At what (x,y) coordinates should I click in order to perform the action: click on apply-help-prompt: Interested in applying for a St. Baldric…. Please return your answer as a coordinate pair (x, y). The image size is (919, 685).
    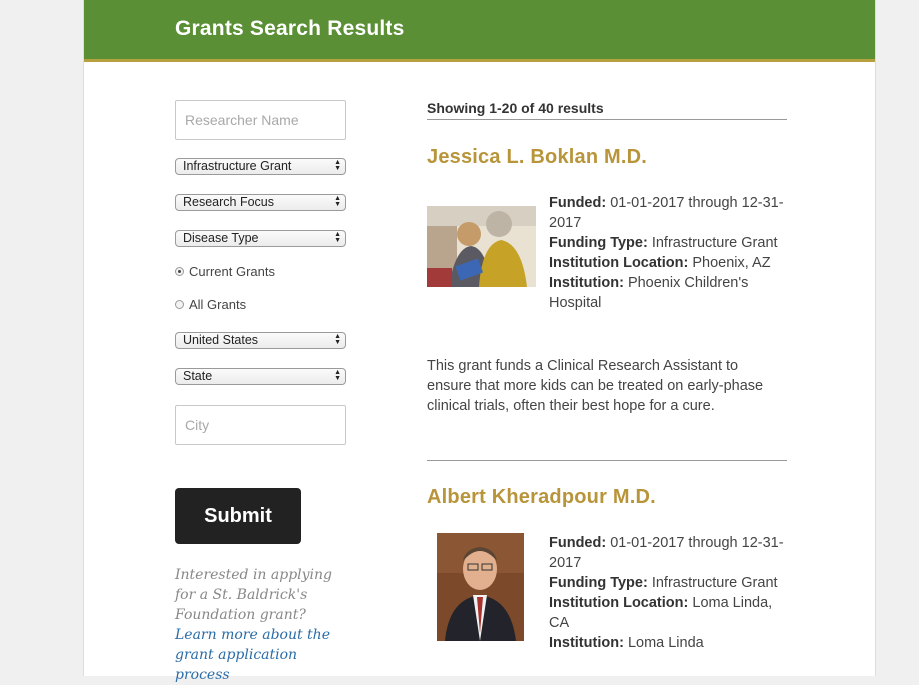
    Looking at the image, I should click on (254, 595).